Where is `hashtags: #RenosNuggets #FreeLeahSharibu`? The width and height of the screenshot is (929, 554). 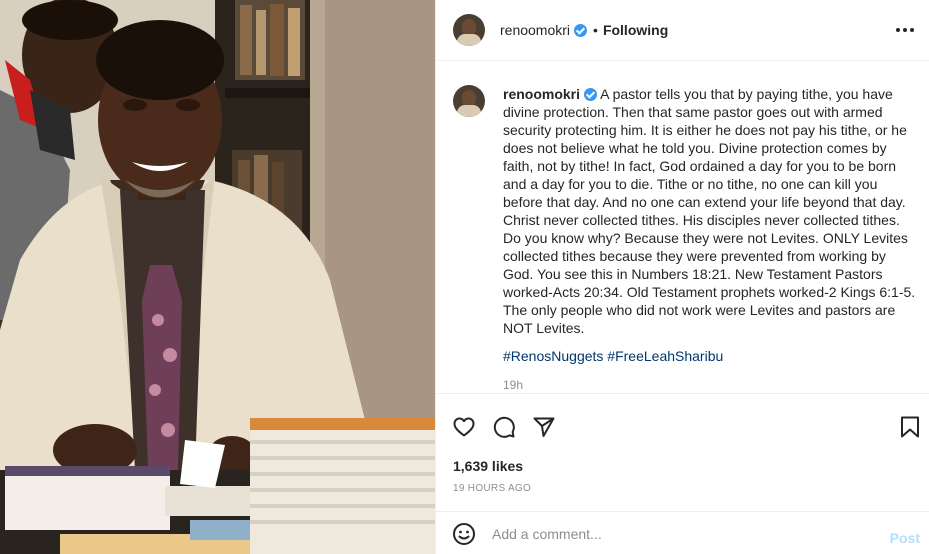 hashtags: #RenosNuggets #FreeLeahSharibu is located at coordinates (709, 356).